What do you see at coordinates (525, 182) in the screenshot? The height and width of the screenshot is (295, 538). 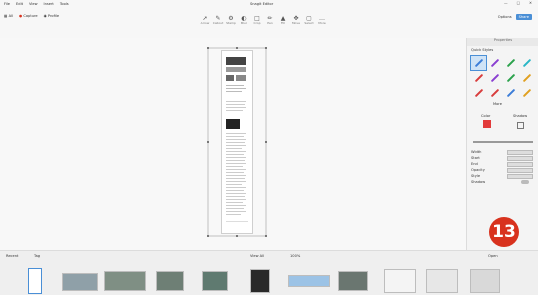 I see `shadow-toggle` at bounding box center [525, 182].